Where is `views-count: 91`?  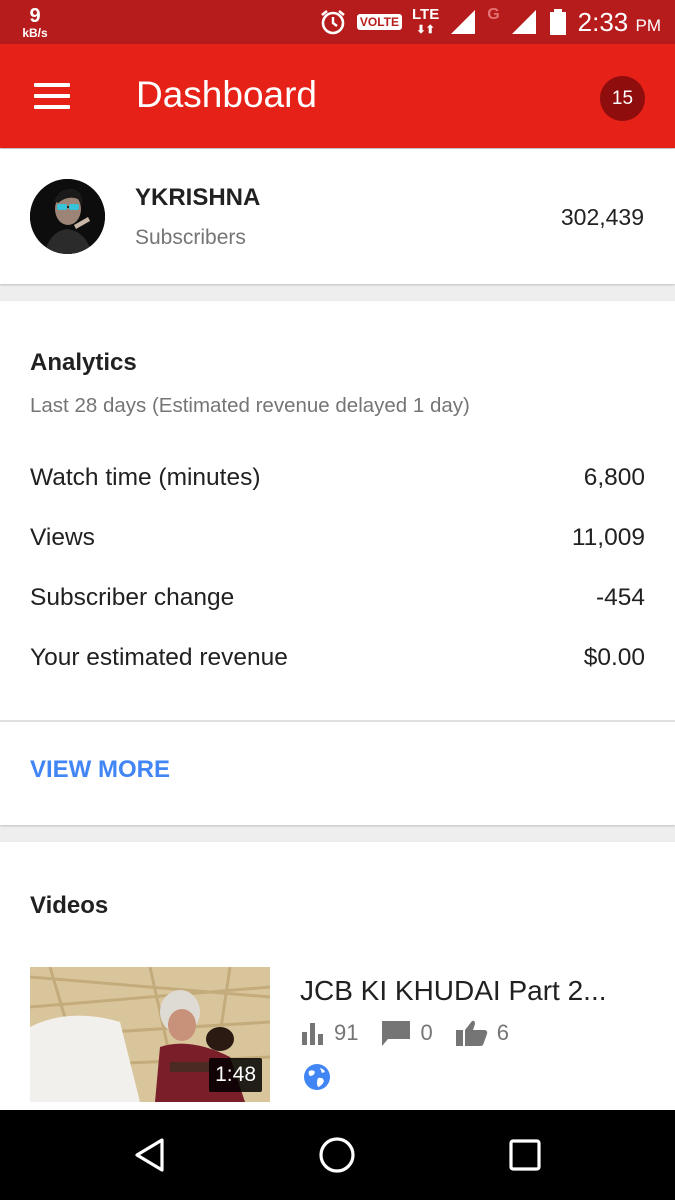
views-count: 91 is located at coordinates (346, 1032).